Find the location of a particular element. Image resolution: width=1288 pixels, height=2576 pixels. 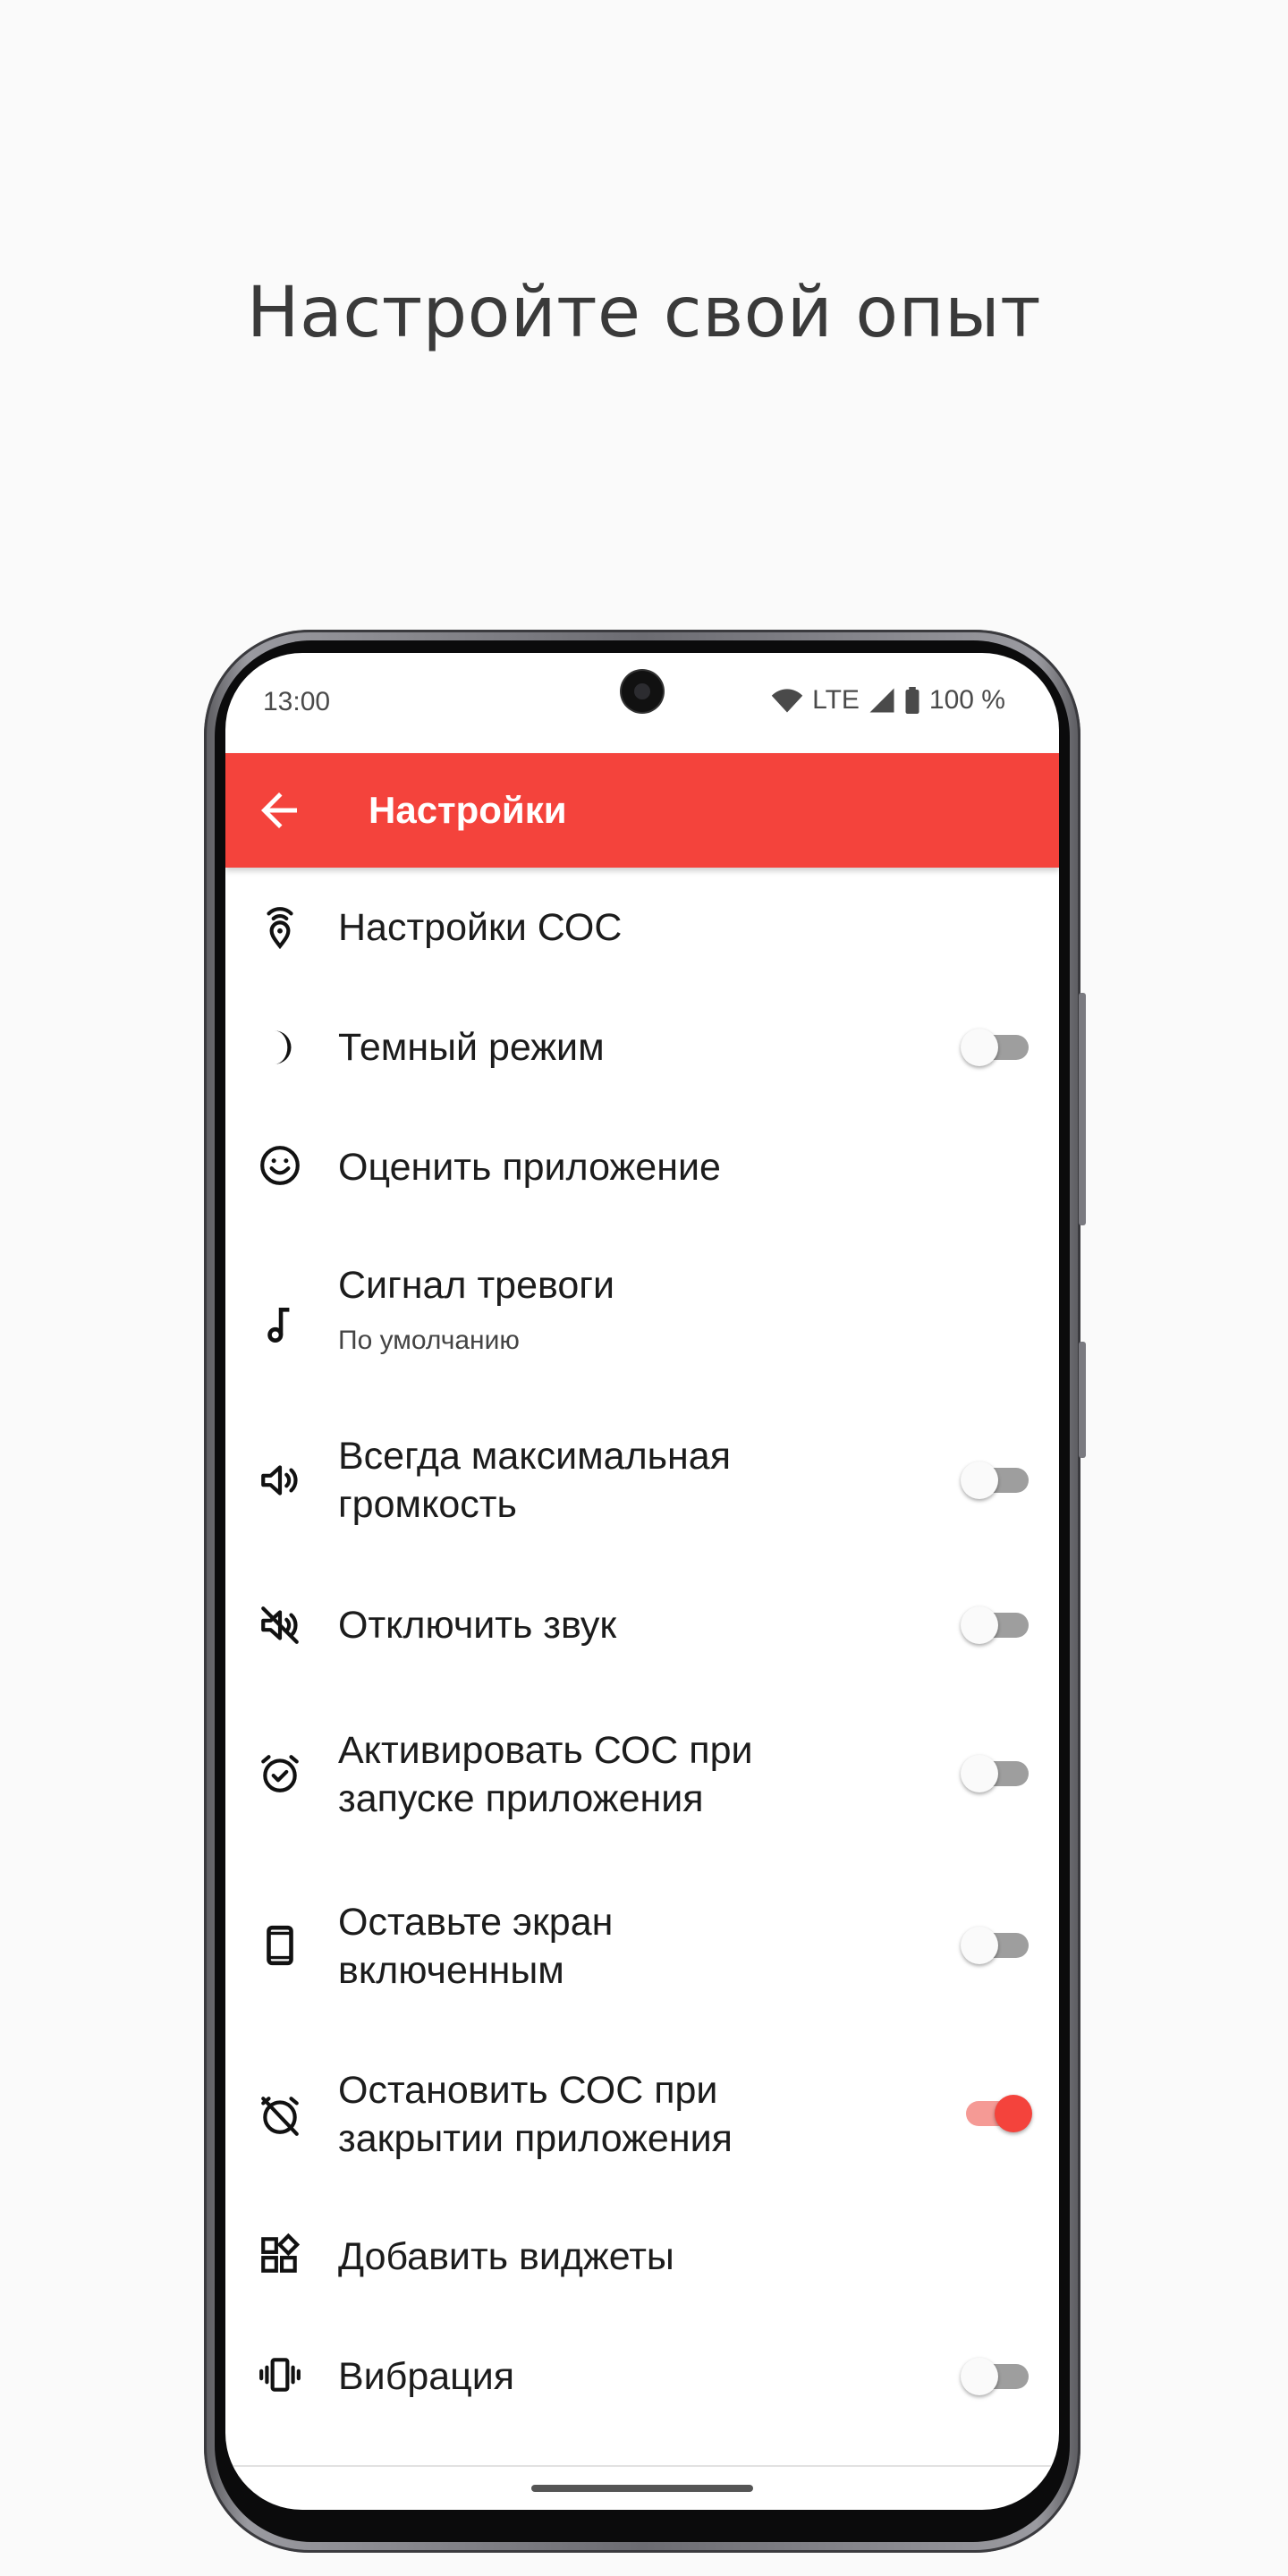

front-camera is located at coordinates (642, 691).